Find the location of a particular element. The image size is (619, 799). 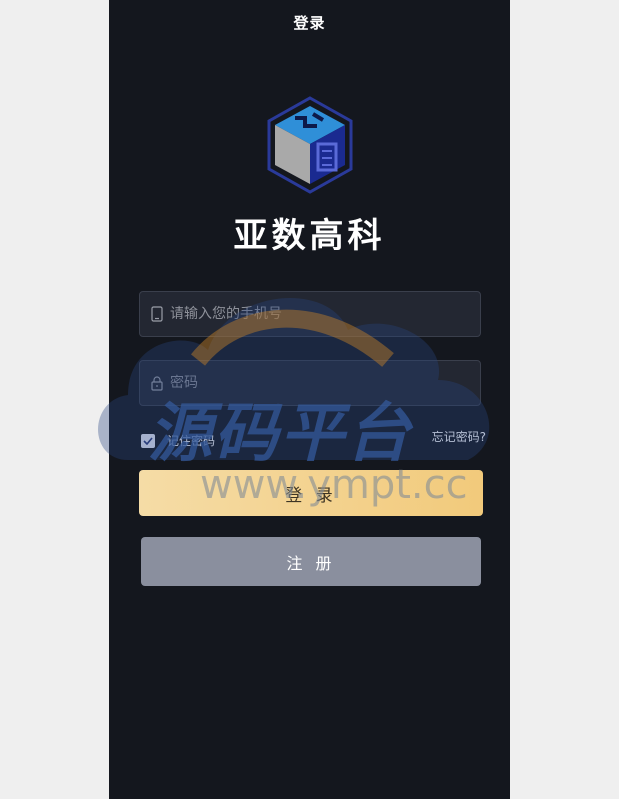

forgot-password-link: 忘记密码? is located at coordinates (459, 436).